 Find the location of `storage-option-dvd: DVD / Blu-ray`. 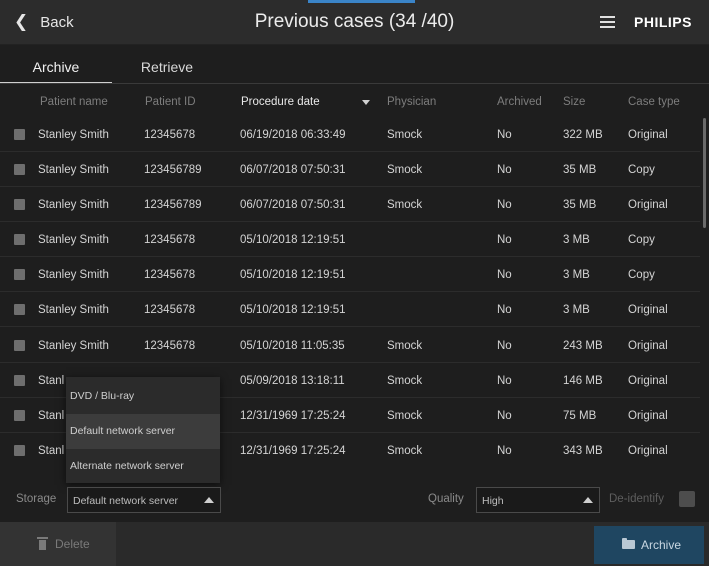

storage-option-dvd: DVD / Blu-ray is located at coordinates (143, 396).